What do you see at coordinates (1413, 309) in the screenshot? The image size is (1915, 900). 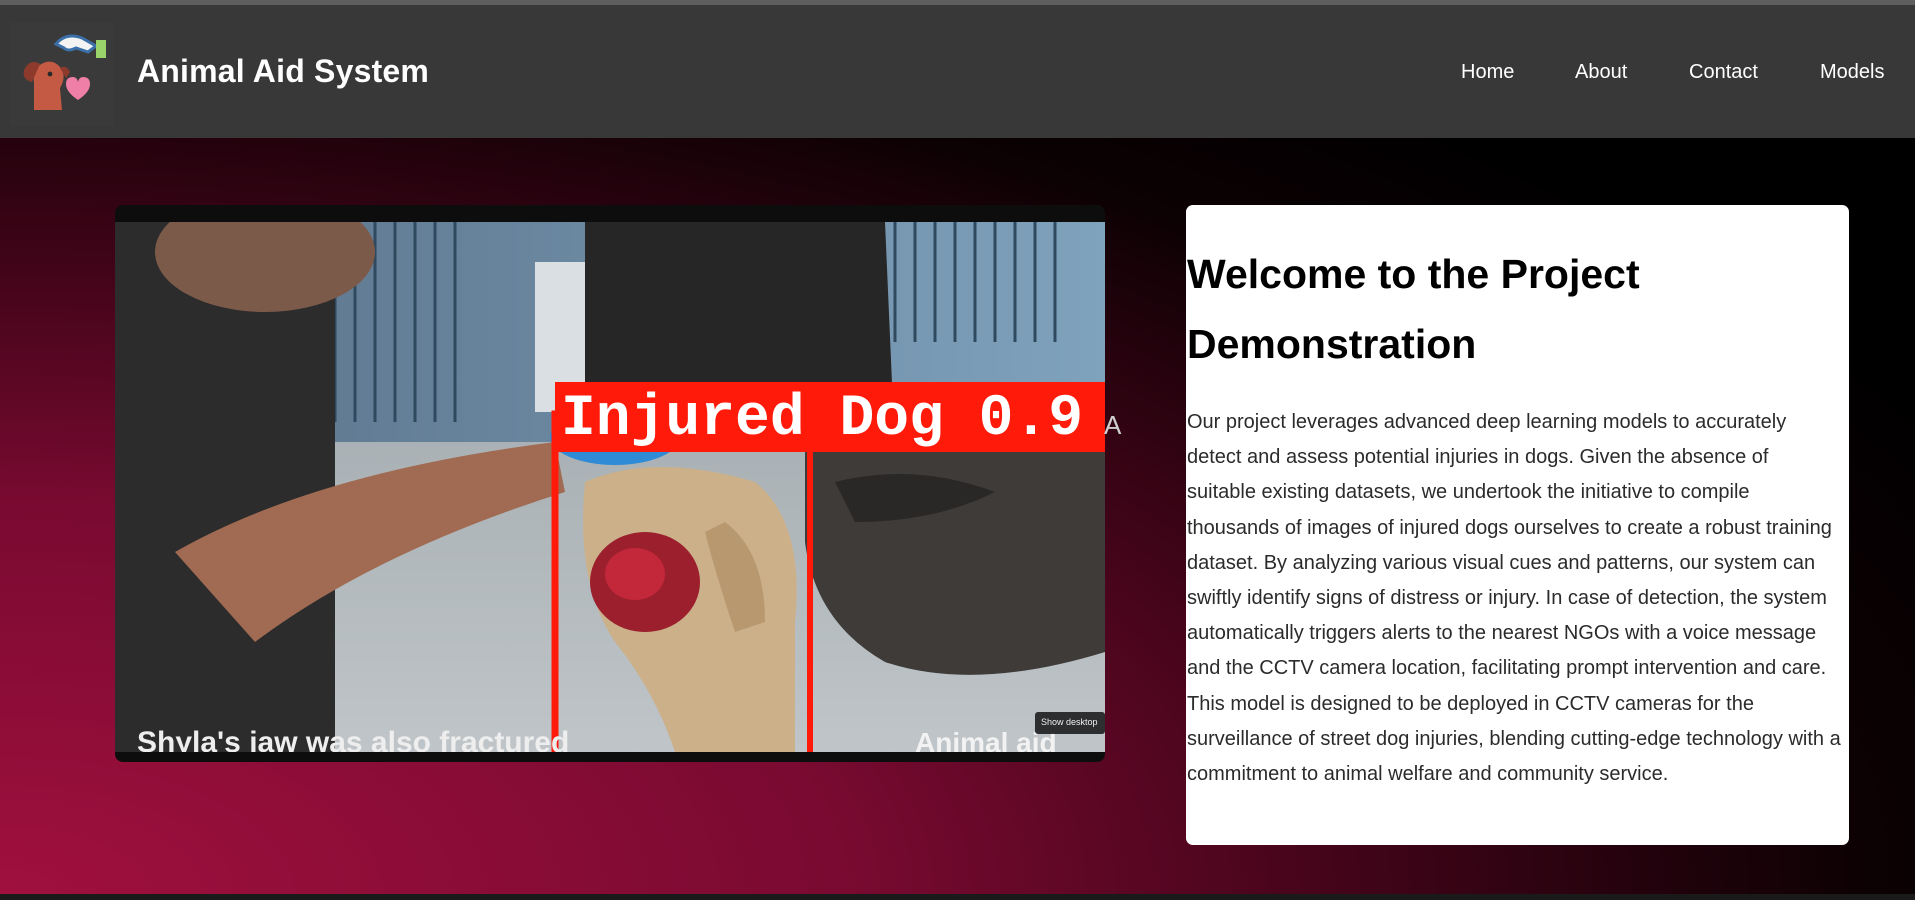 I see `info-title: Welcome to the Project Demonstration` at bounding box center [1413, 309].